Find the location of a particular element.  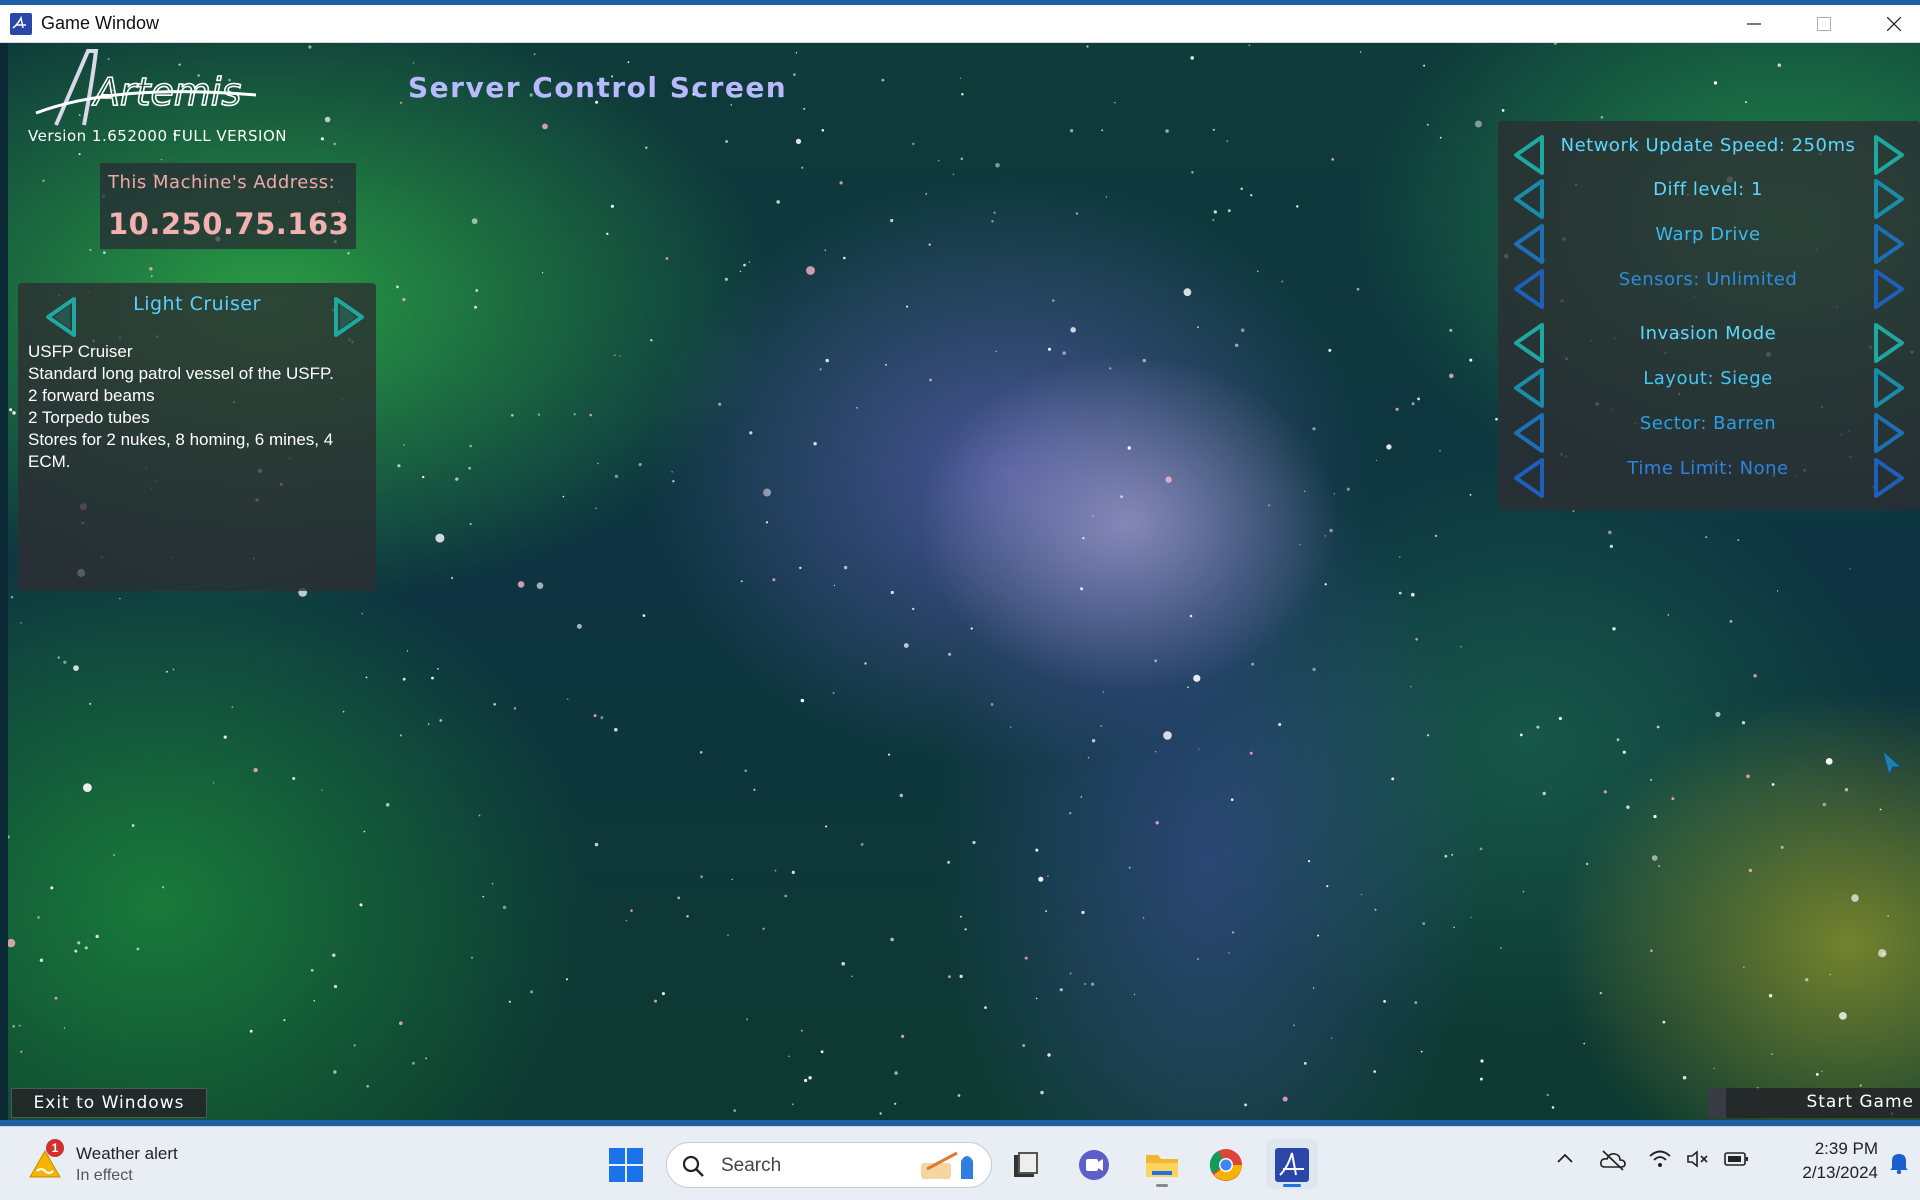

warp-drive-next-button is located at coordinates (1890, 244).